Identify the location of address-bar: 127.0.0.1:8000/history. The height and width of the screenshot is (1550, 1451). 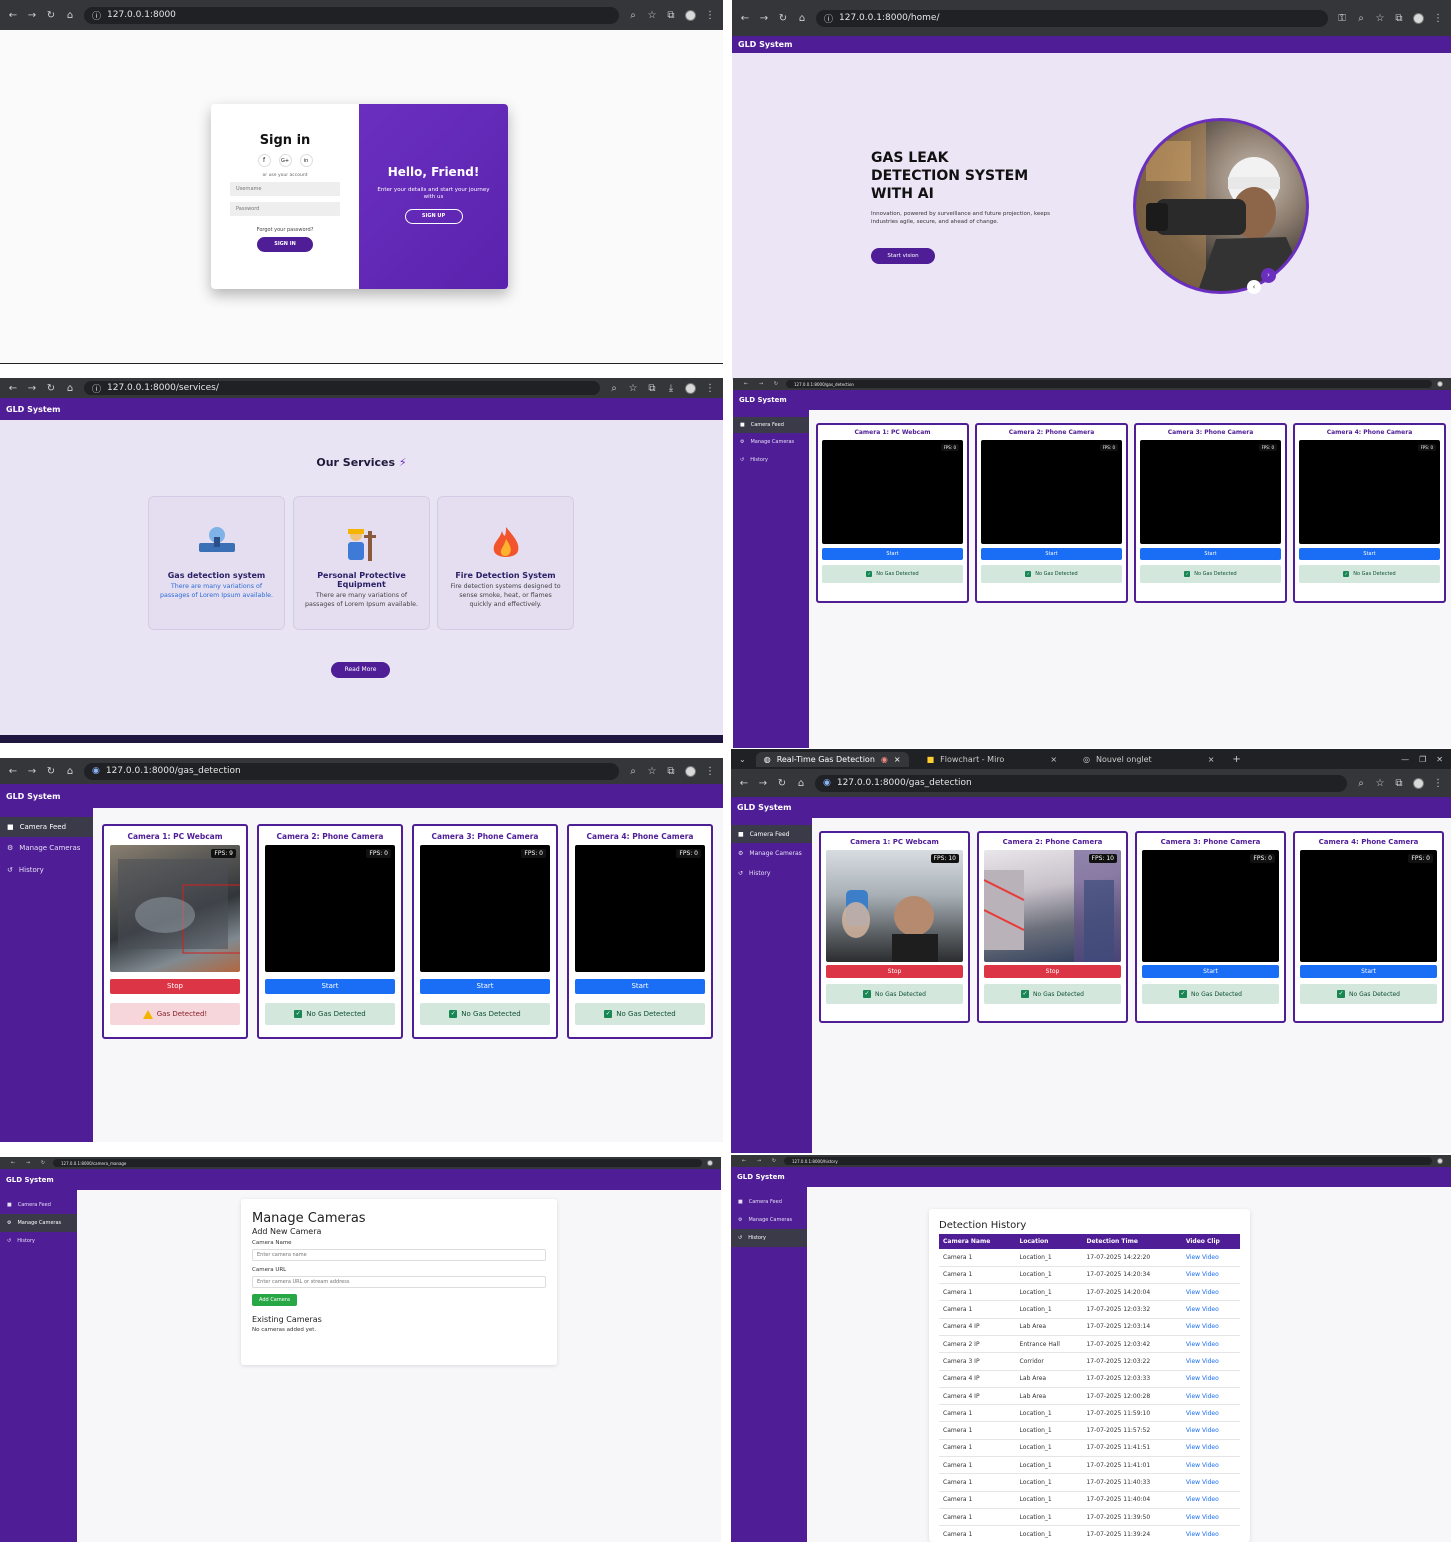
(1108, 1161).